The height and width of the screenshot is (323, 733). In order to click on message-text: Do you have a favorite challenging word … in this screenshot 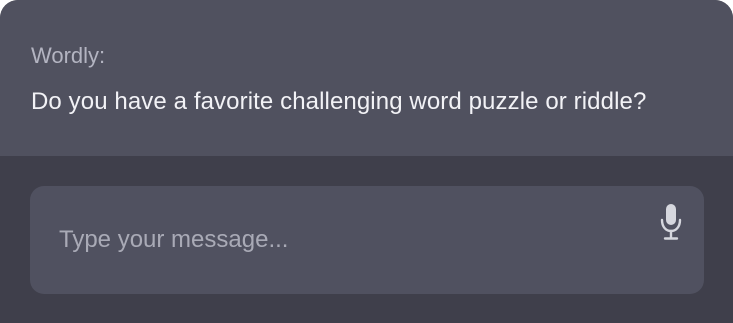, I will do `click(339, 101)`.